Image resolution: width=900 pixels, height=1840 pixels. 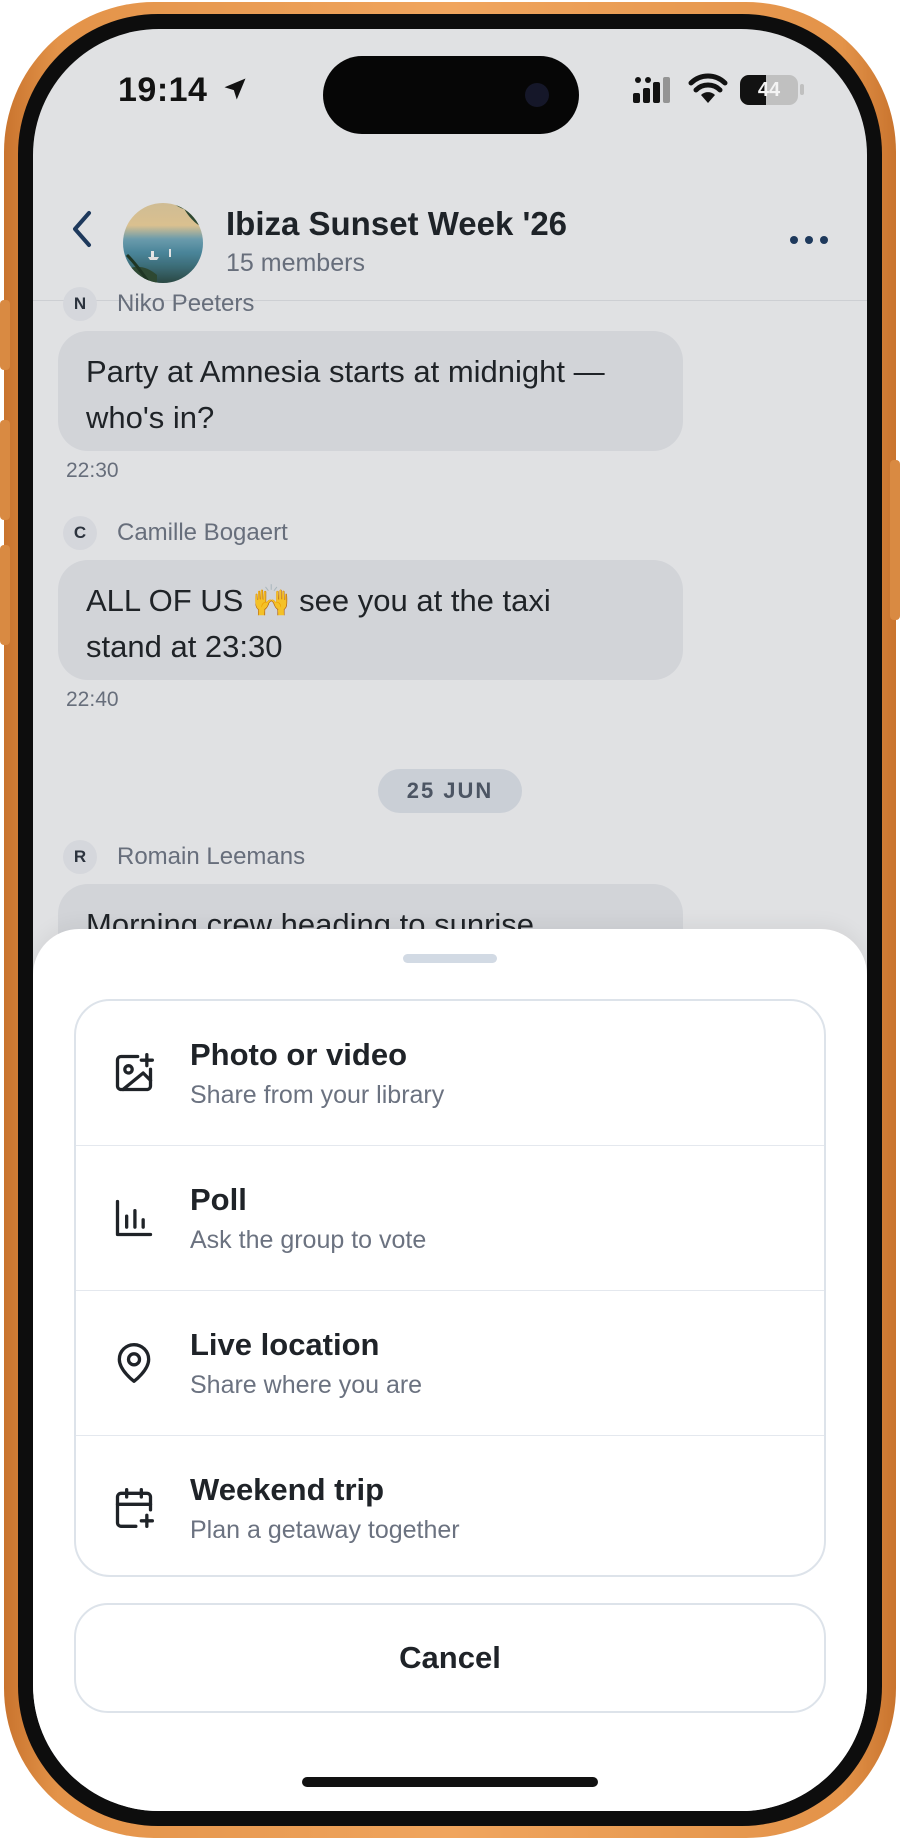 What do you see at coordinates (317, 1095) in the screenshot?
I see `option-subtitle: Share from your library` at bounding box center [317, 1095].